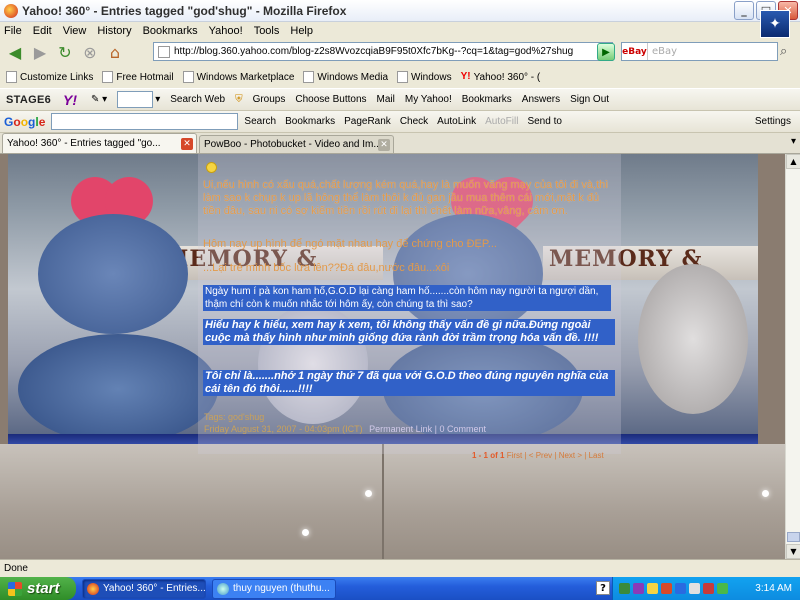 Image resolution: width=800 pixels, height=600 pixels. Describe the element at coordinates (15, 588) in the screenshot. I see `windows-logo-icon` at that location.